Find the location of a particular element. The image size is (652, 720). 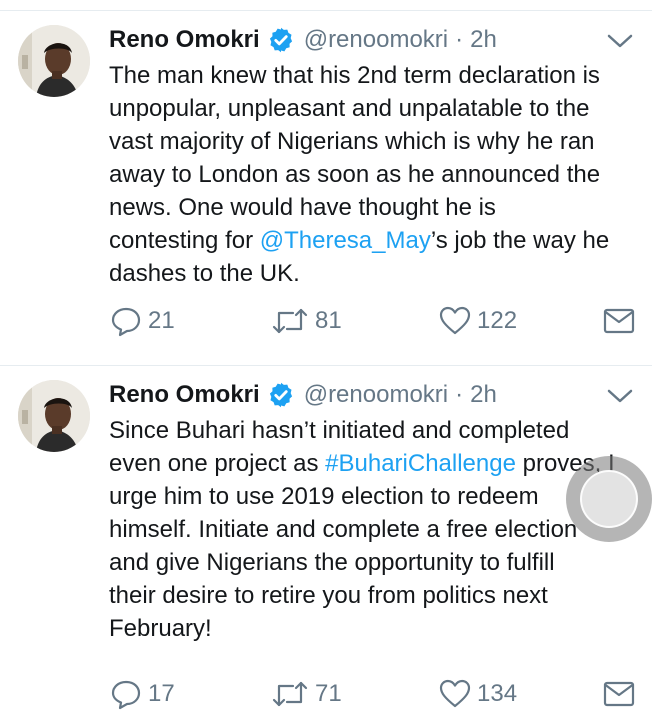

retweet-count: 81 is located at coordinates (328, 320).